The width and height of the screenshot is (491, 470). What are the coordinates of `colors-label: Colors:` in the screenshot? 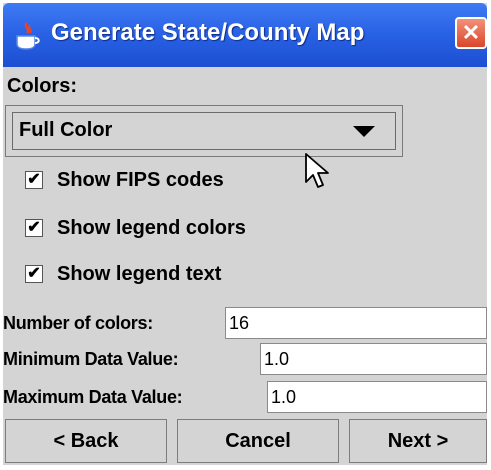 It's located at (42, 86).